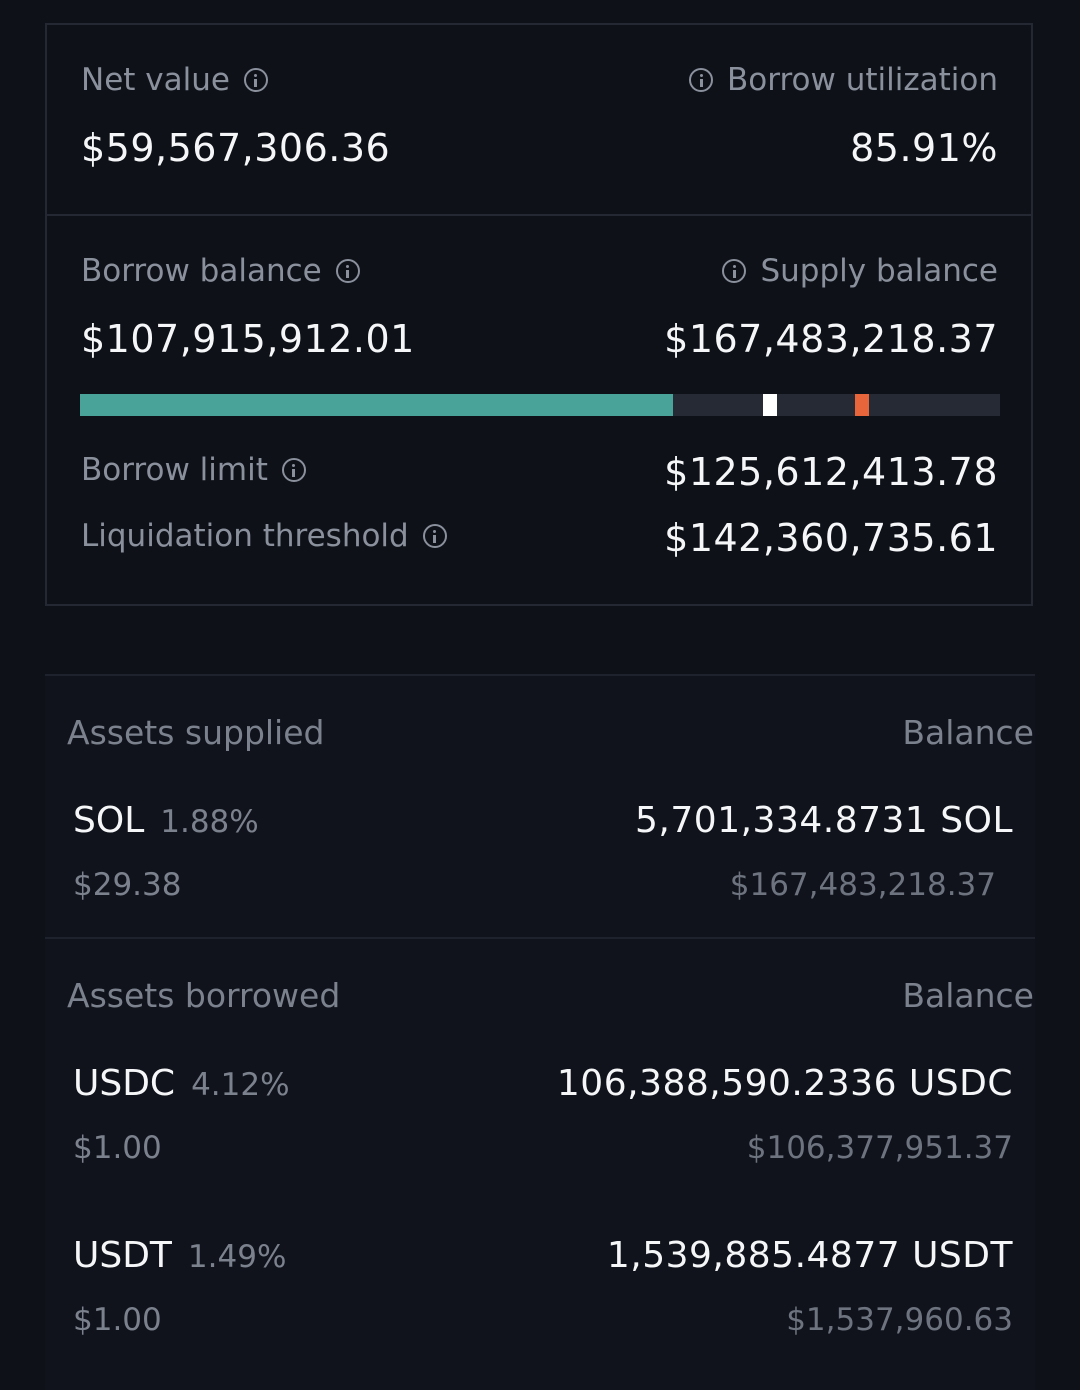  Describe the element at coordinates (831, 472) in the screenshot. I see `borrow-limit-value: $125,612,413.78` at that location.